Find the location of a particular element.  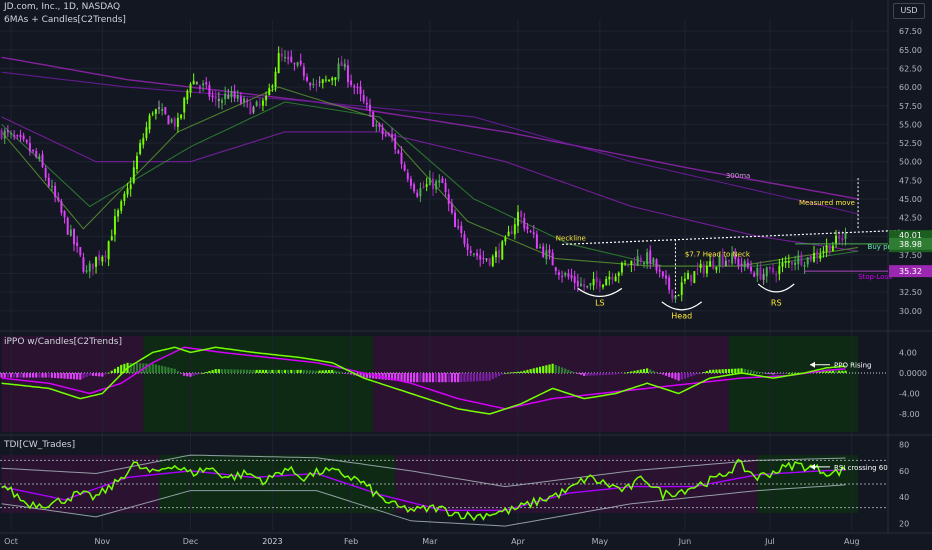

x-tick-1: Nov is located at coordinates (103, 541).